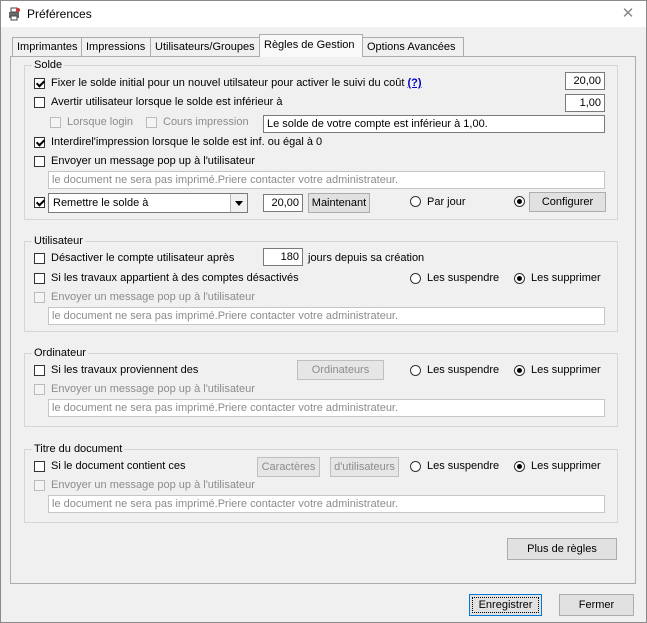 Image resolution: width=647 pixels, height=623 pixels. Describe the element at coordinates (463, 278) in the screenshot. I see `user-suspend-label: Les suspendre` at that location.